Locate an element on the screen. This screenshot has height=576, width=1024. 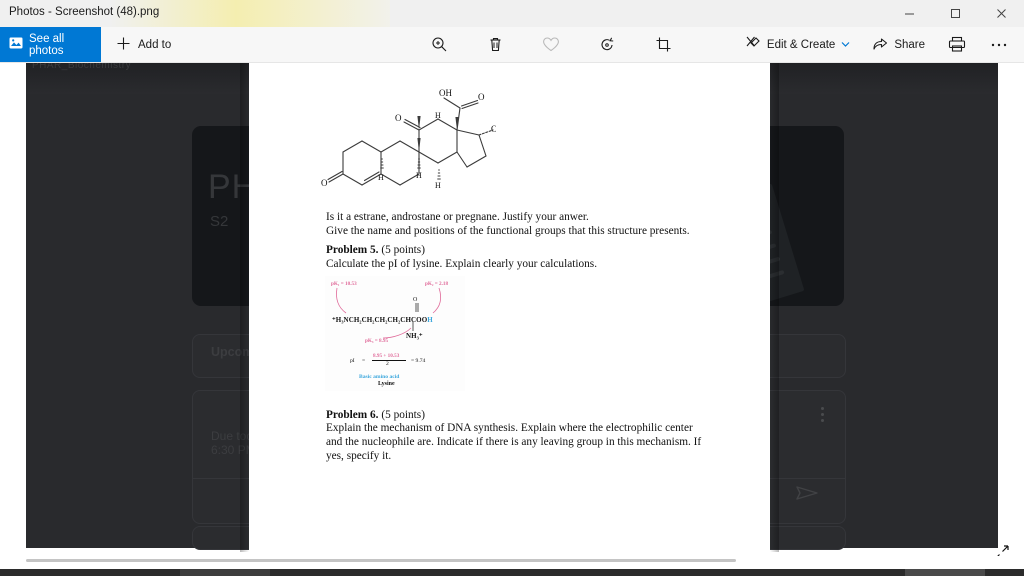
share-icon is located at coordinates (880, 45).